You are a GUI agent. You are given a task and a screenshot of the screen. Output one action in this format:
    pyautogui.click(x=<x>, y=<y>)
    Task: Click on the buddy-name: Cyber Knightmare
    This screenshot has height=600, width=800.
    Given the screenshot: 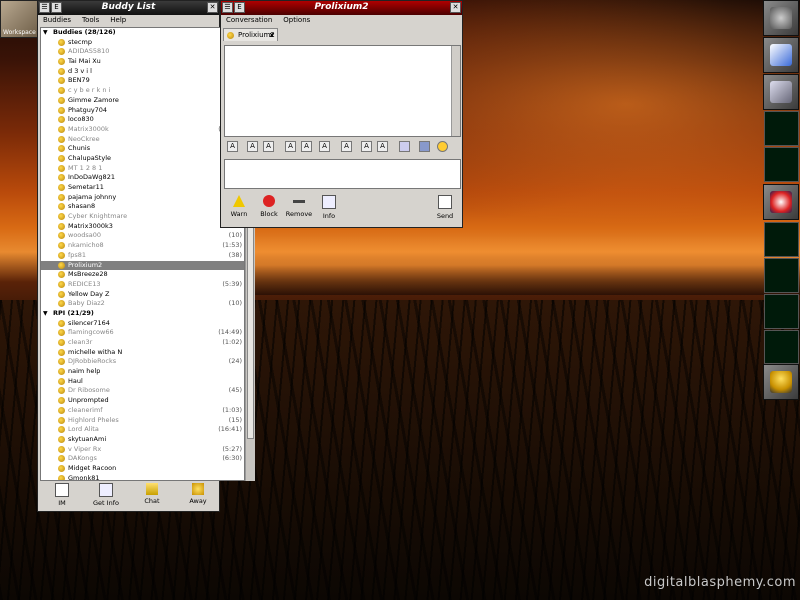 What is the action you would take?
    pyautogui.click(x=98, y=216)
    